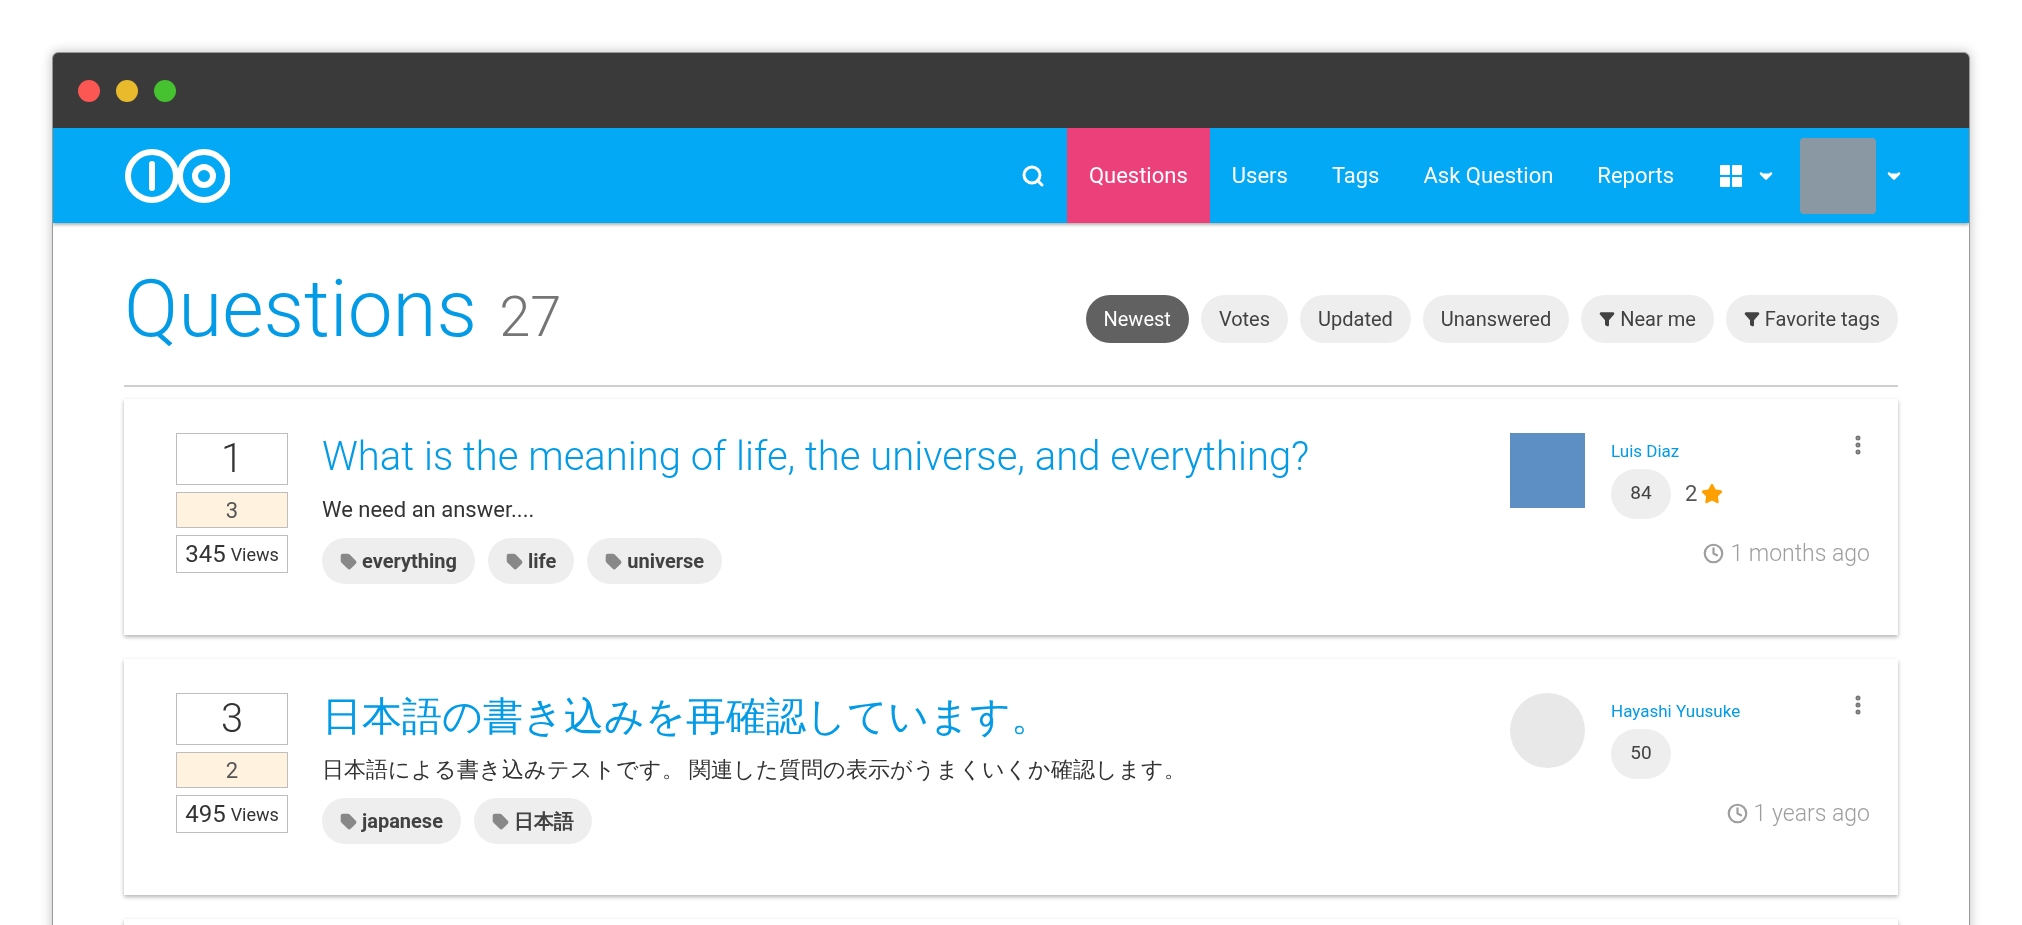 The height and width of the screenshot is (925, 2022). I want to click on filter-button: Favorite tags, so click(1811, 319).